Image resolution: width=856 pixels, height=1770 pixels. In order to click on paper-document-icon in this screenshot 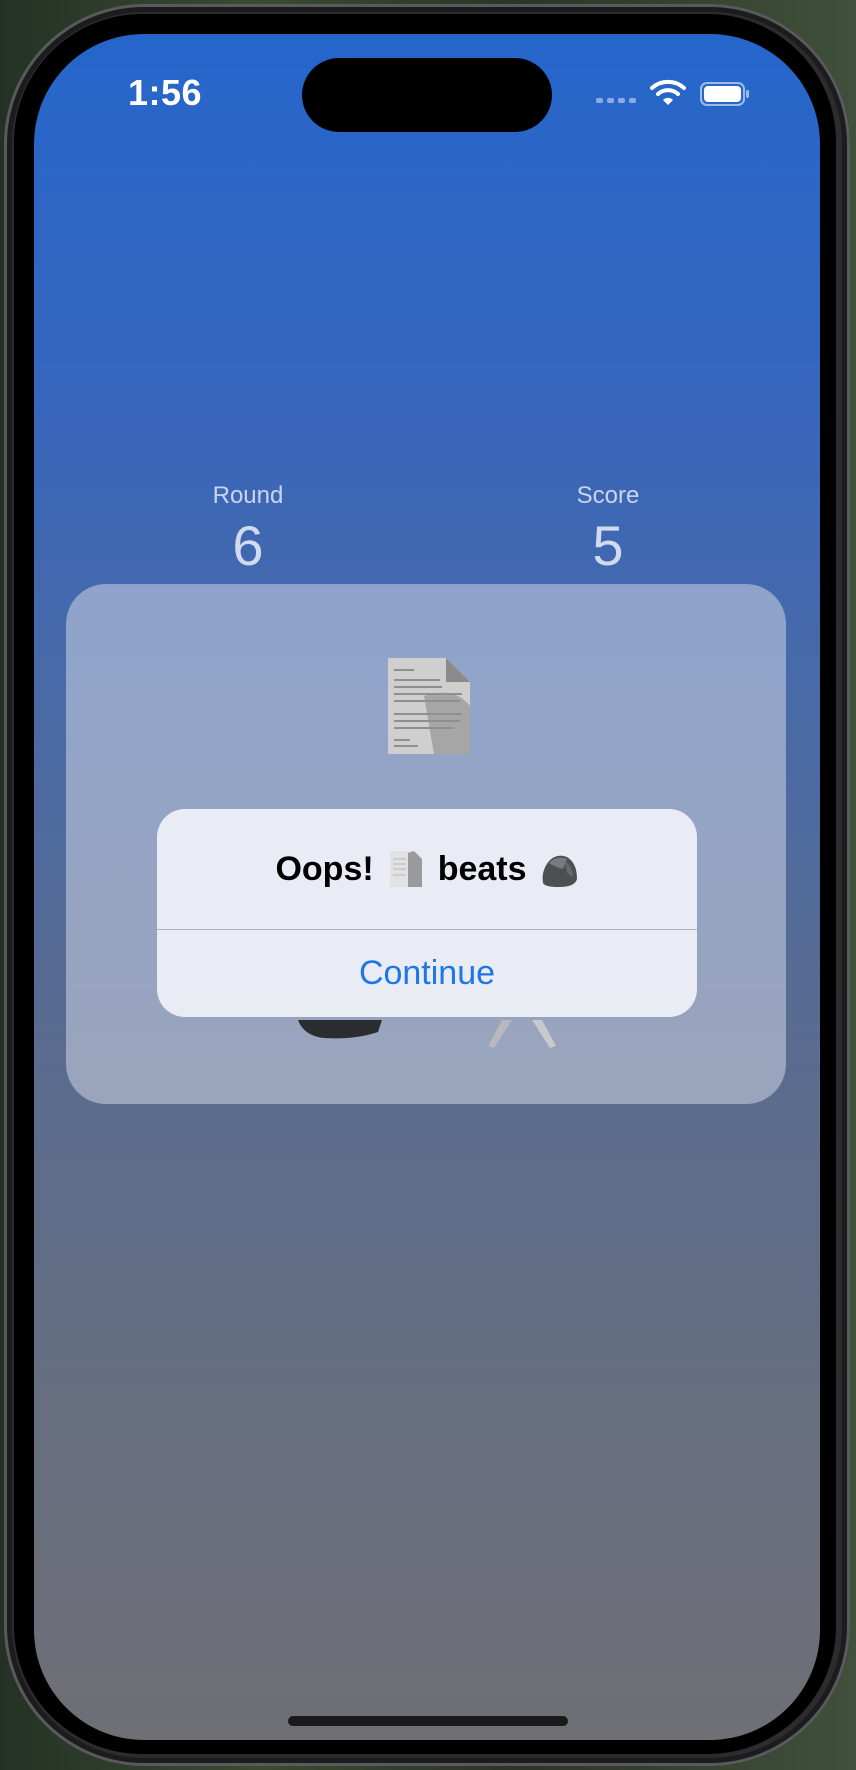, I will do `click(405, 869)`.